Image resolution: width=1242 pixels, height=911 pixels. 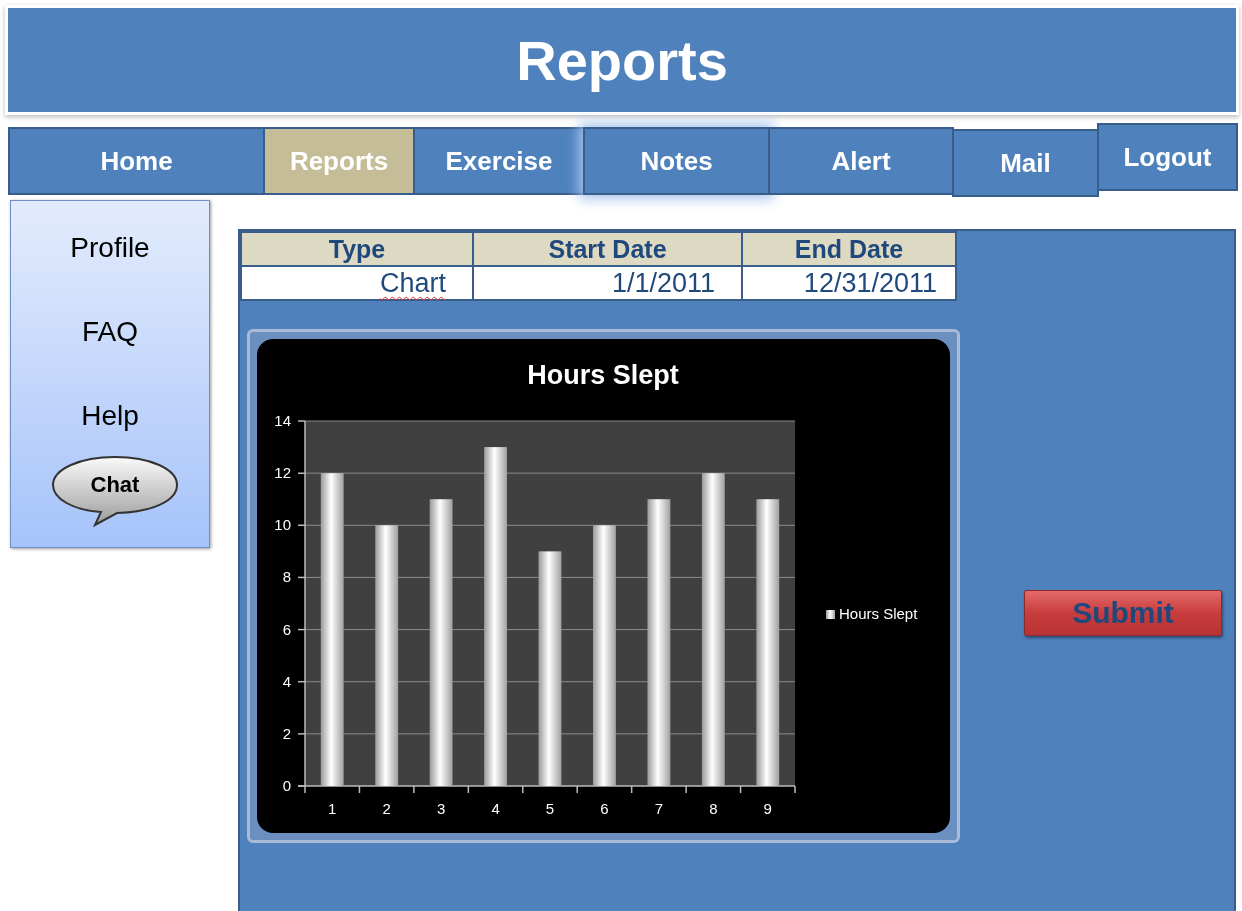 What do you see at coordinates (550, 808) in the screenshot?
I see `axis-tick-label: 5` at bounding box center [550, 808].